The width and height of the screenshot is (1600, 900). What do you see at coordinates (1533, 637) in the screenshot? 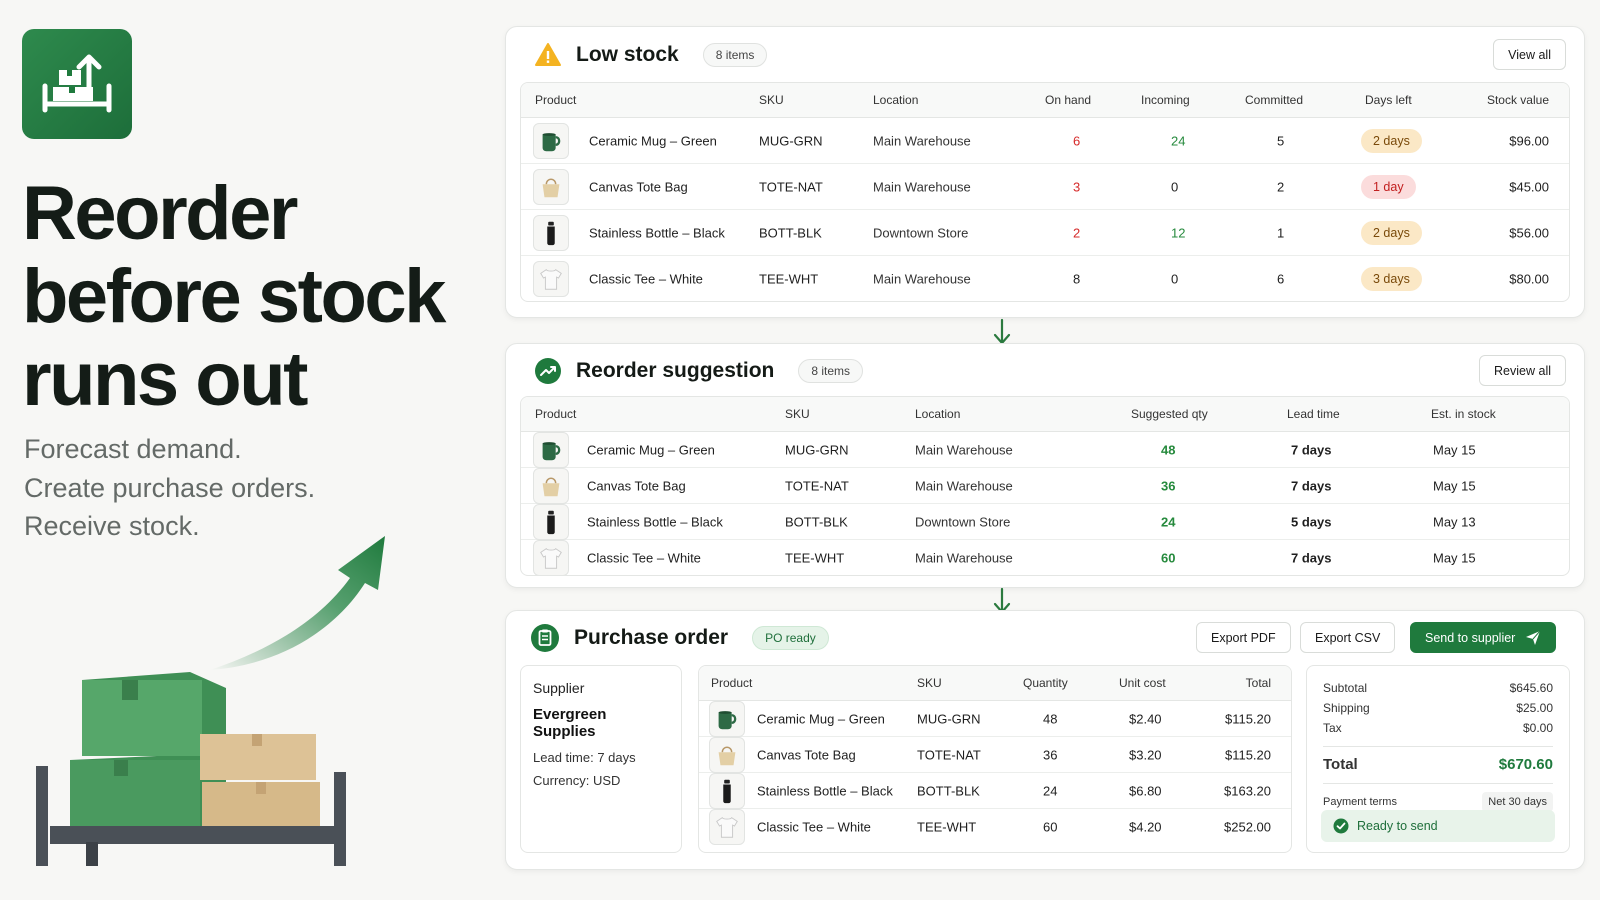
I see `send-icon` at bounding box center [1533, 637].